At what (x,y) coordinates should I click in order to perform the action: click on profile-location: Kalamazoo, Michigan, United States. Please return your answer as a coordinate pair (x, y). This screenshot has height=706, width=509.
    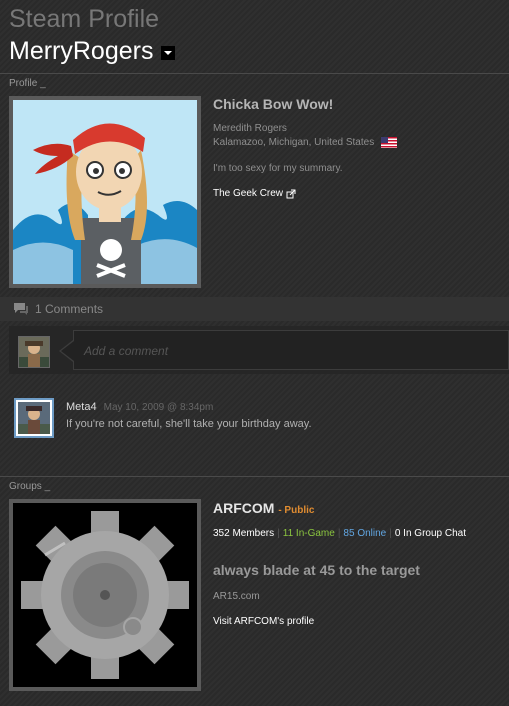
    Looking at the image, I should click on (358, 142).